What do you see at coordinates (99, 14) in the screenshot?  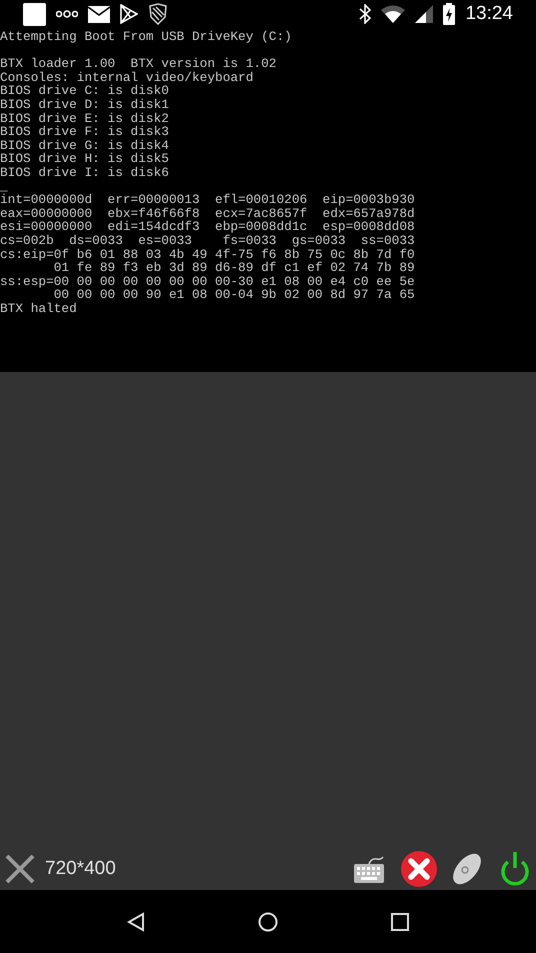 I see `mail-icon` at bounding box center [99, 14].